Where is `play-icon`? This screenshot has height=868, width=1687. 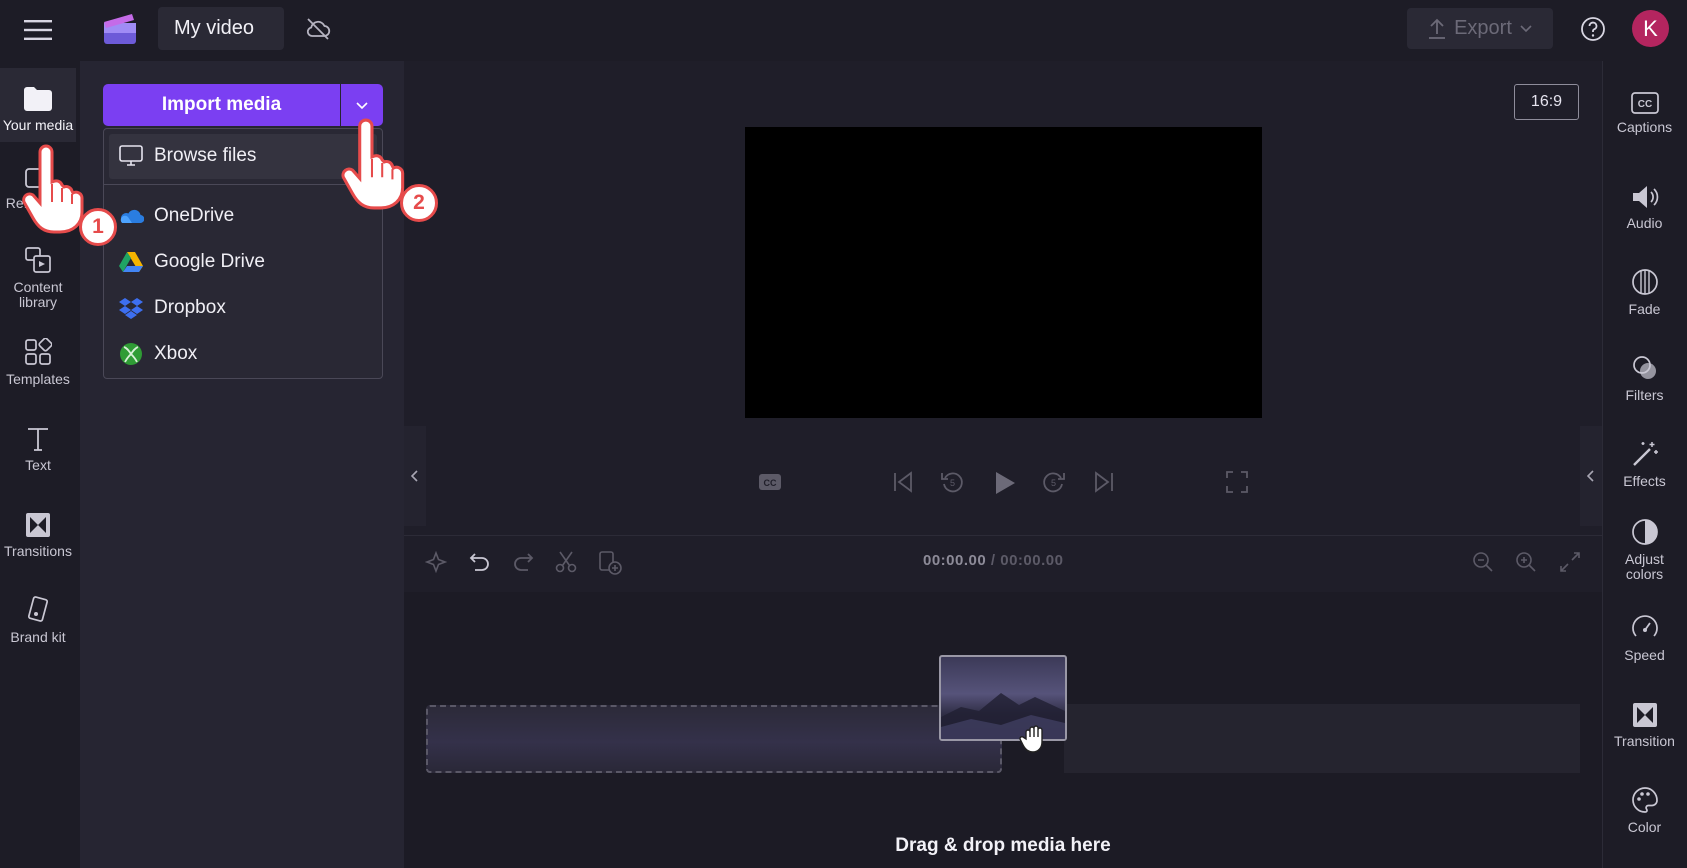 play-icon is located at coordinates (1005, 483).